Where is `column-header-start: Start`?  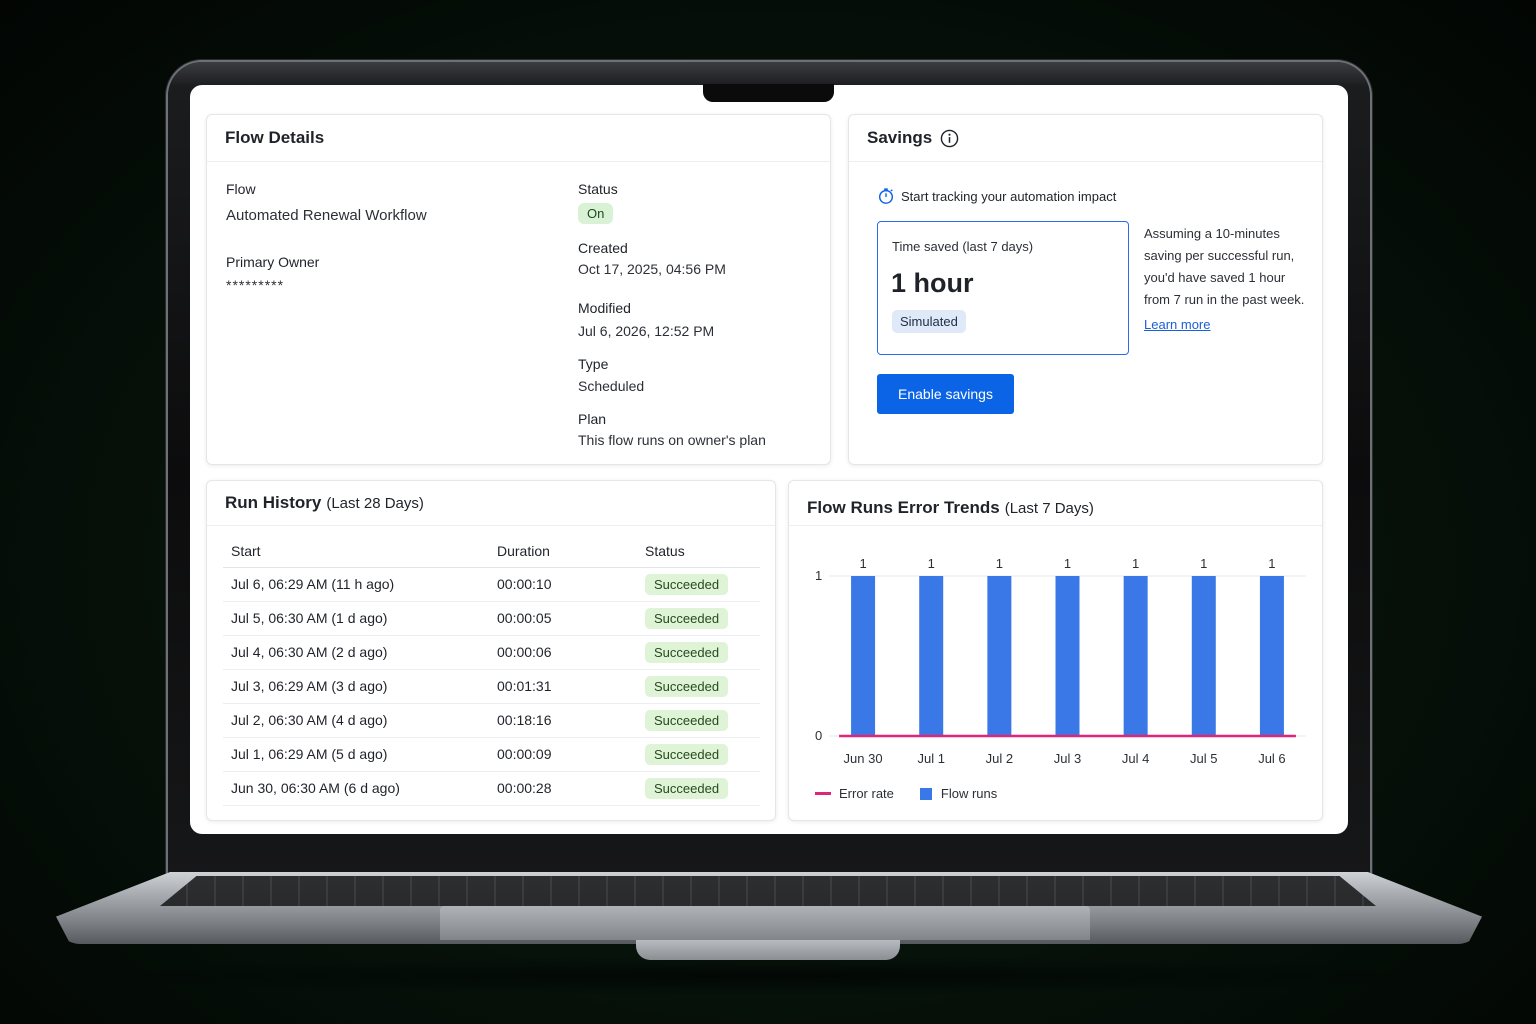 column-header-start: Start is located at coordinates (356, 551).